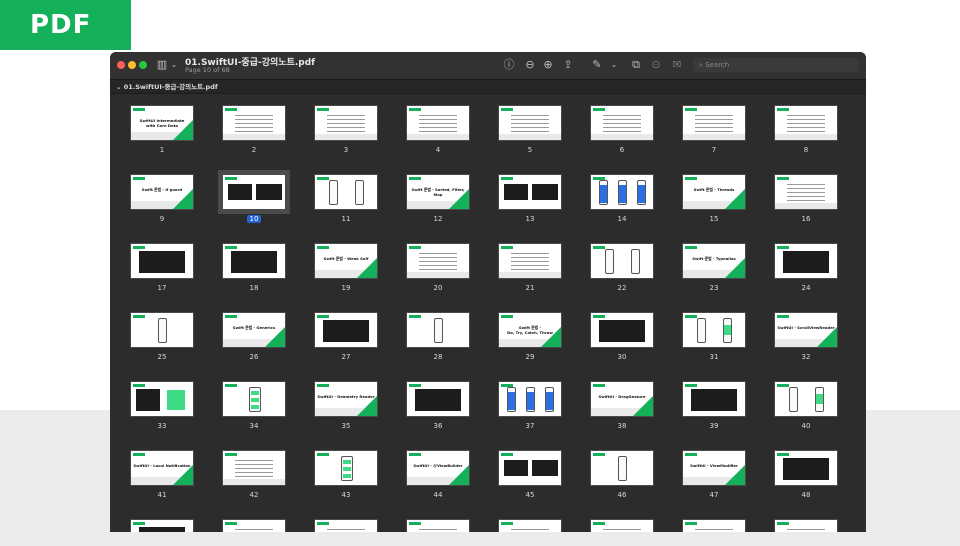  What do you see at coordinates (622, 426) in the screenshot?
I see `page-number: 38` at bounding box center [622, 426].